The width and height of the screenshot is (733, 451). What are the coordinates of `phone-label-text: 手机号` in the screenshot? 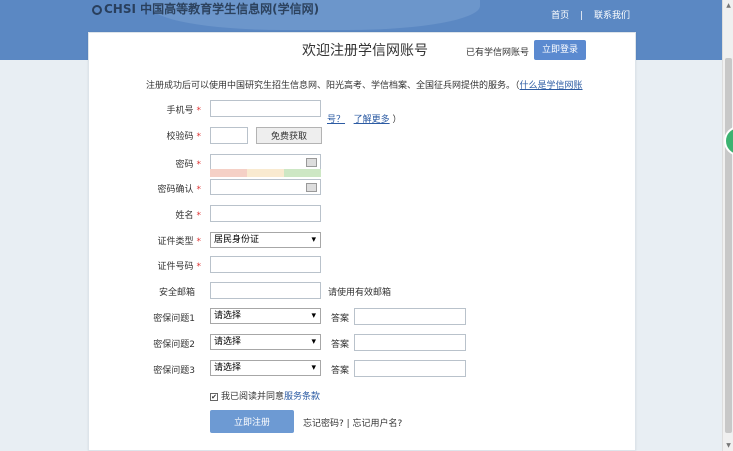 It's located at (180, 111).